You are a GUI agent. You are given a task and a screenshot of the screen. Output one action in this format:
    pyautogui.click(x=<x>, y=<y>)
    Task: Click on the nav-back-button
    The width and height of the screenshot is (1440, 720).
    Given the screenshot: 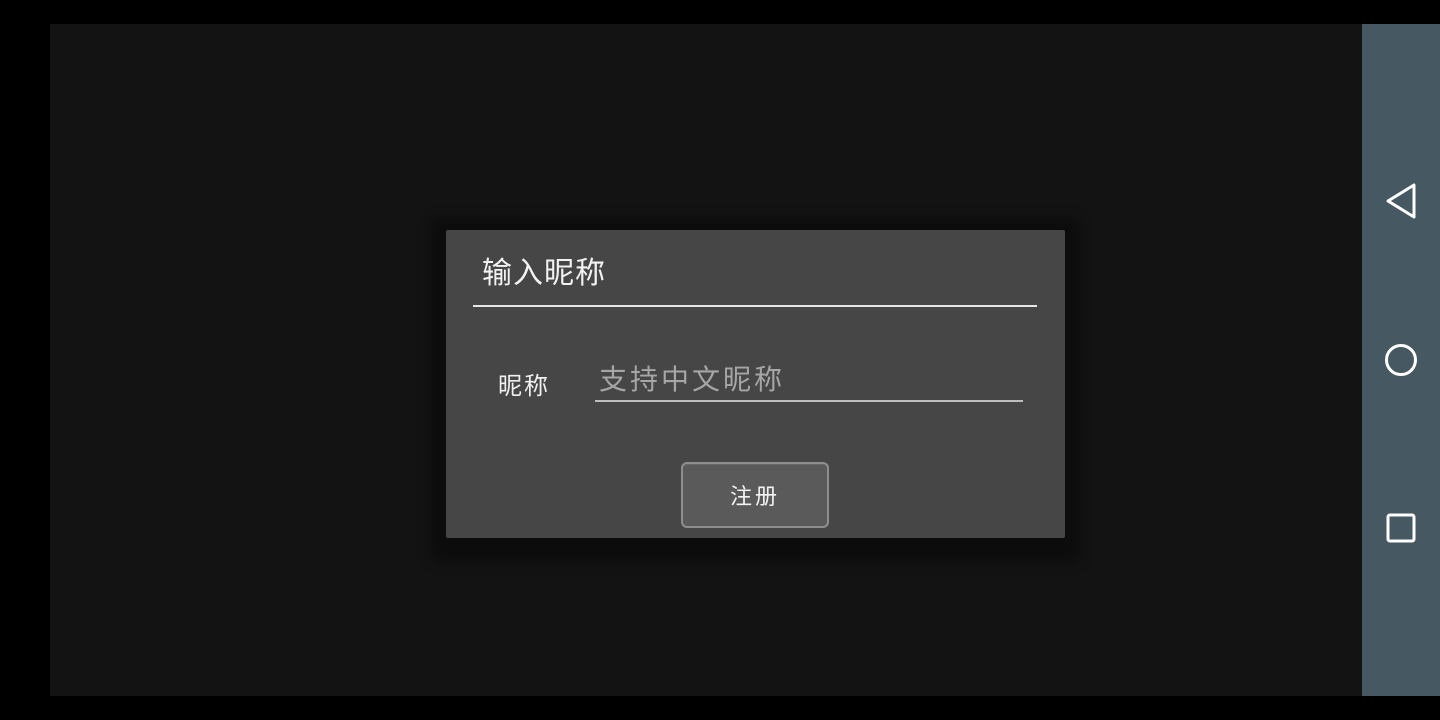 What is the action you would take?
    pyautogui.click(x=1401, y=201)
    